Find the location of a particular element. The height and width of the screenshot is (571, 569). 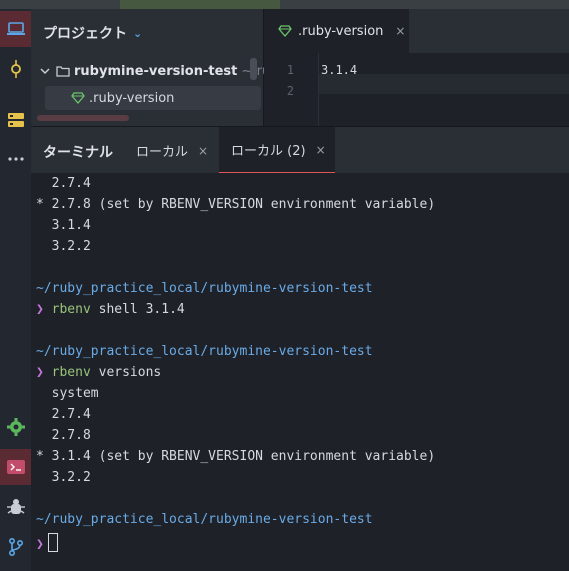

project-tool-button is located at coordinates (15, 29).